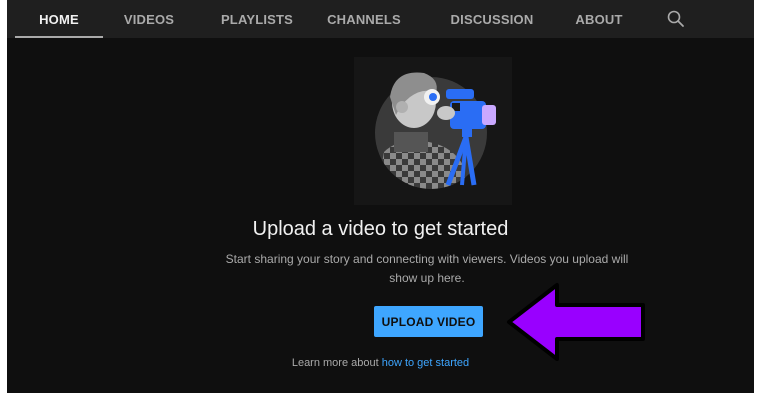  I want to click on search-icon, so click(676, 19).